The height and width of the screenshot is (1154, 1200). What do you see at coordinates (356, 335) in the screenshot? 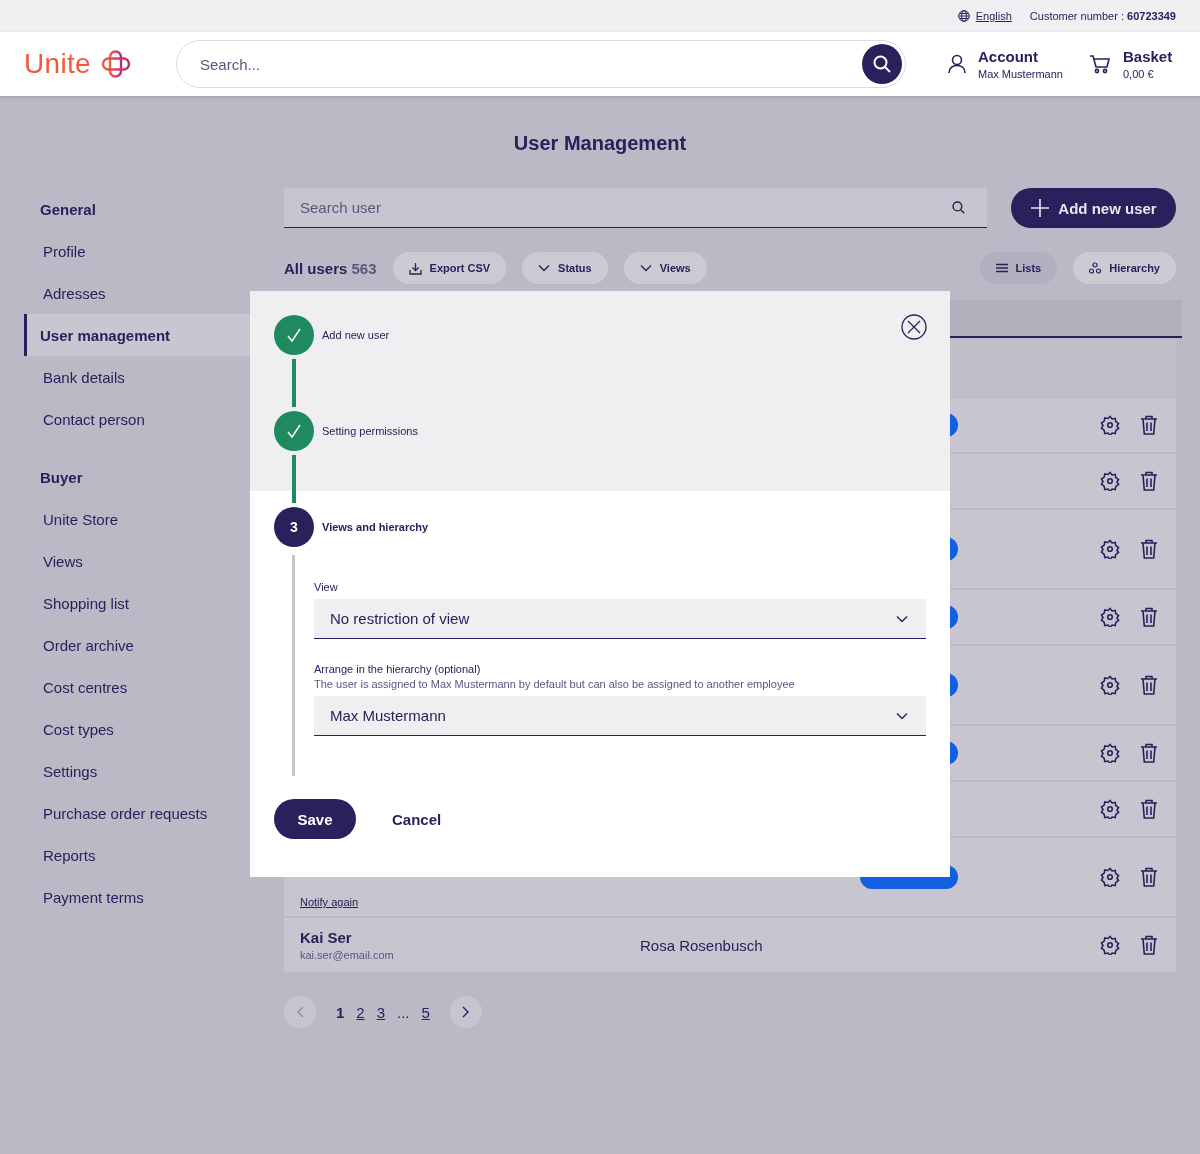
I see `step-label: Add new user` at bounding box center [356, 335].